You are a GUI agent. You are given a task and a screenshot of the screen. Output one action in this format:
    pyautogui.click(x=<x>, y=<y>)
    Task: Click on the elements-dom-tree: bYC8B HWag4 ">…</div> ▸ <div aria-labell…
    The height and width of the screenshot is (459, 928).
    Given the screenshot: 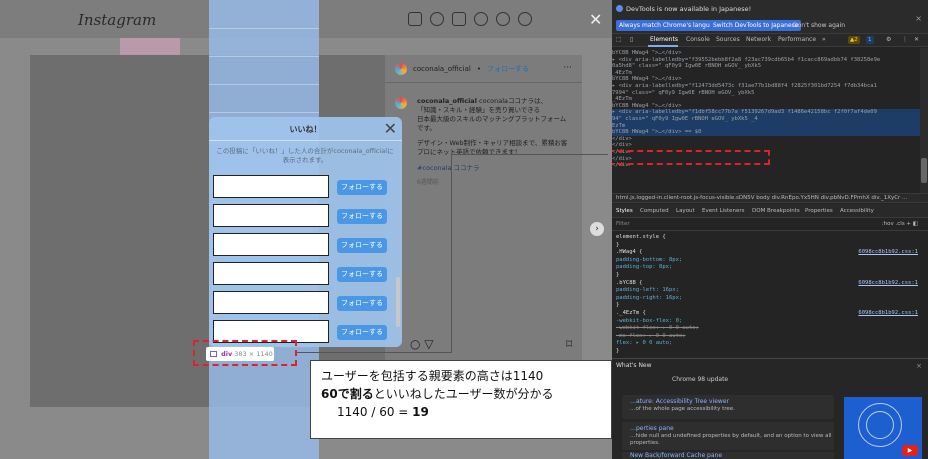 What is the action you would take?
    pyautogui.click(x=766, y=120)
    